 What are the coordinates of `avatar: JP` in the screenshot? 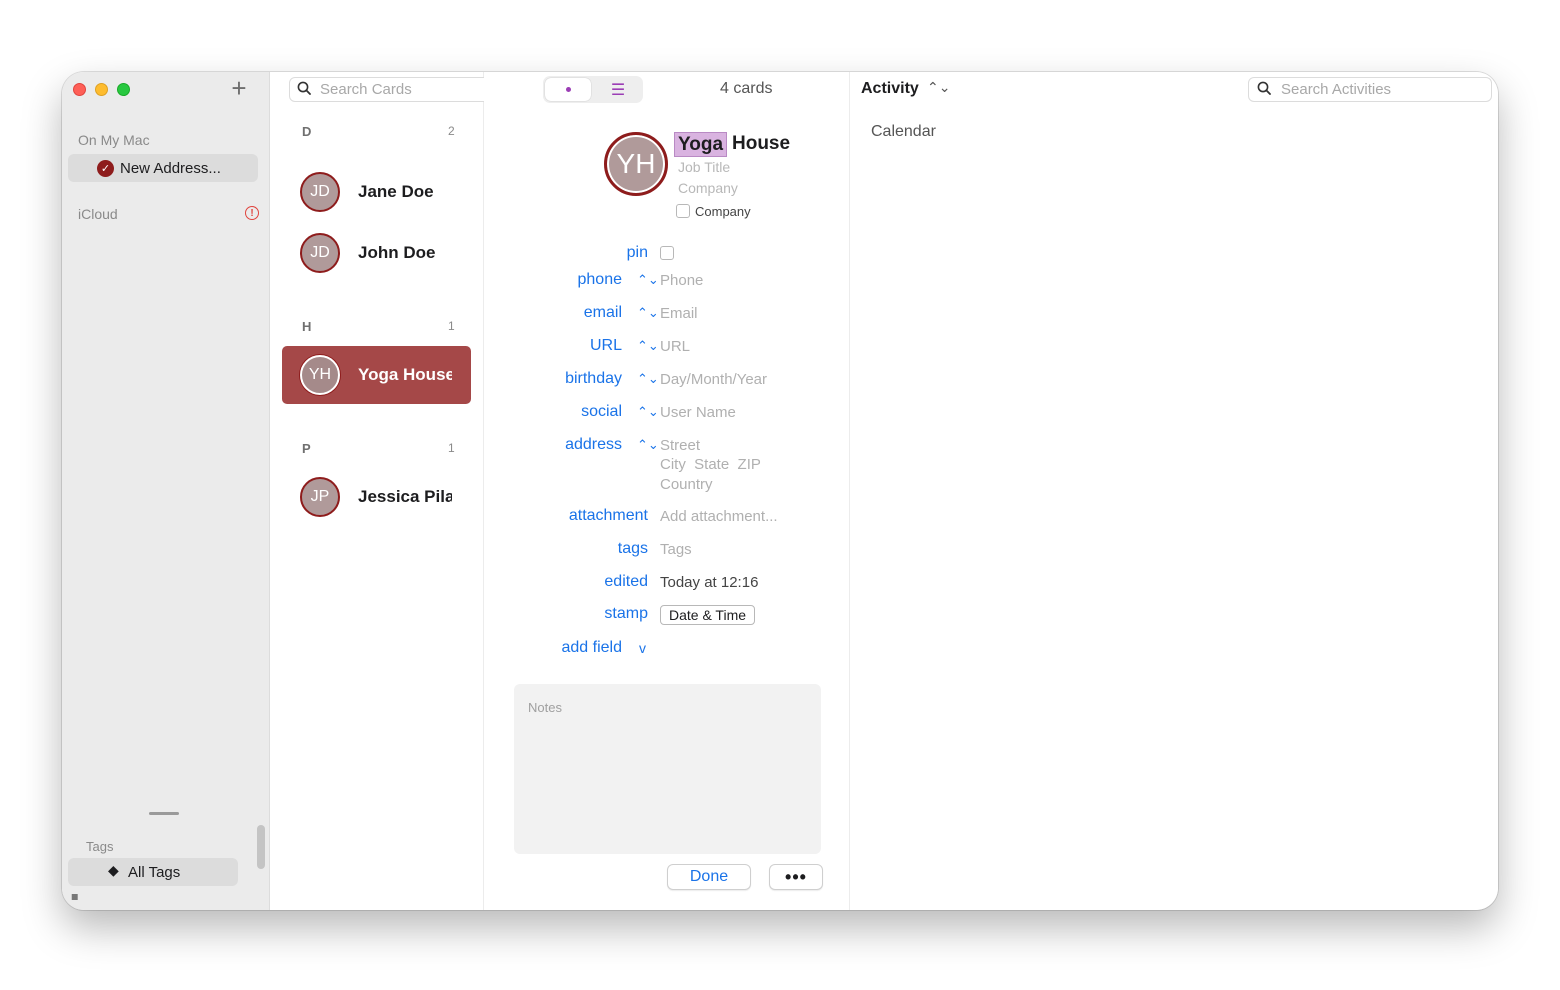 It's located at (320, 497).